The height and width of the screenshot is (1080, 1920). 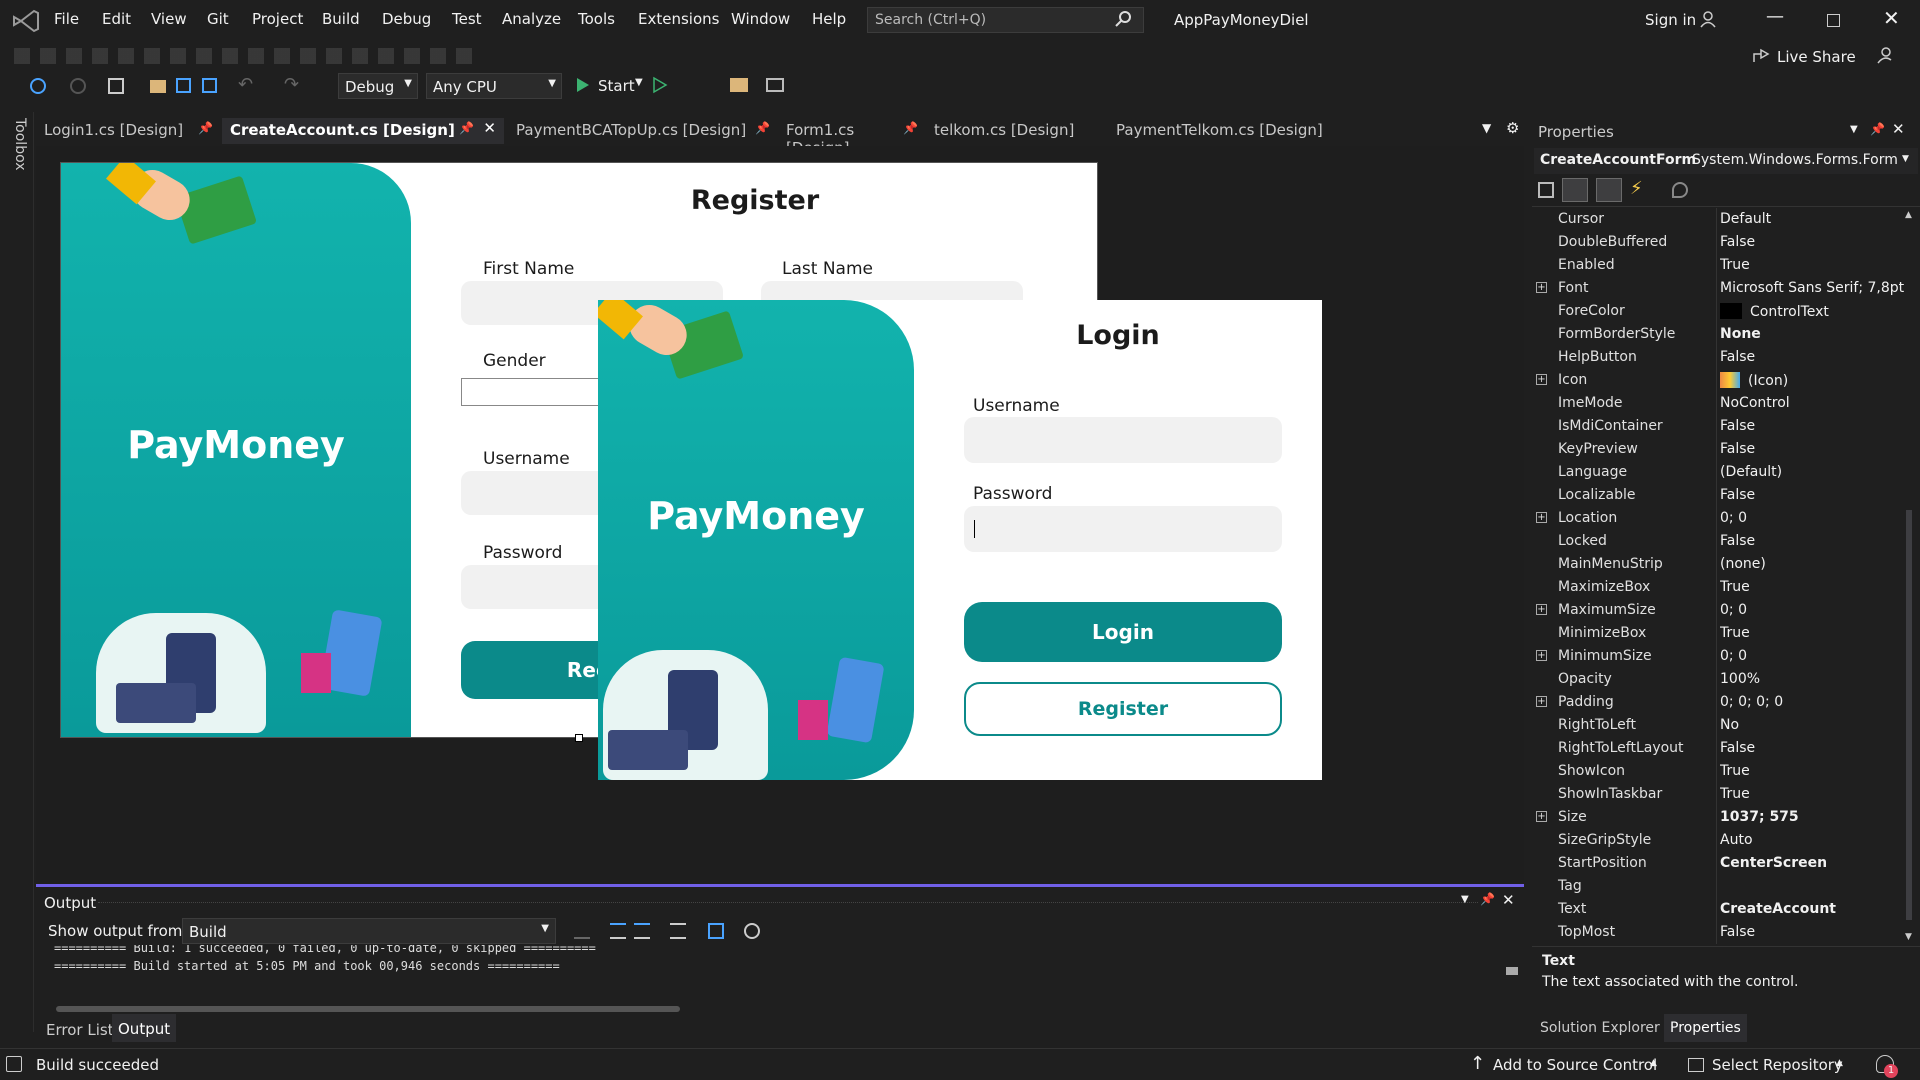 I want to click on restore-button, so click(x=1833, y=20).